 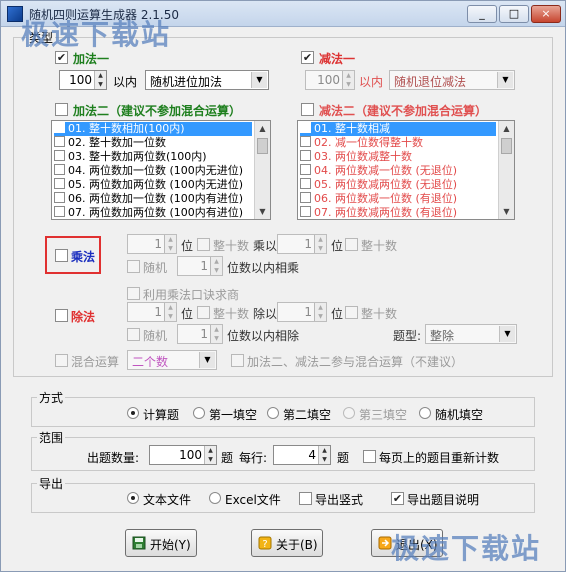 I want to click on sub1-range-stepper: 100 ▲ ▼, so click(x=330, y=80).